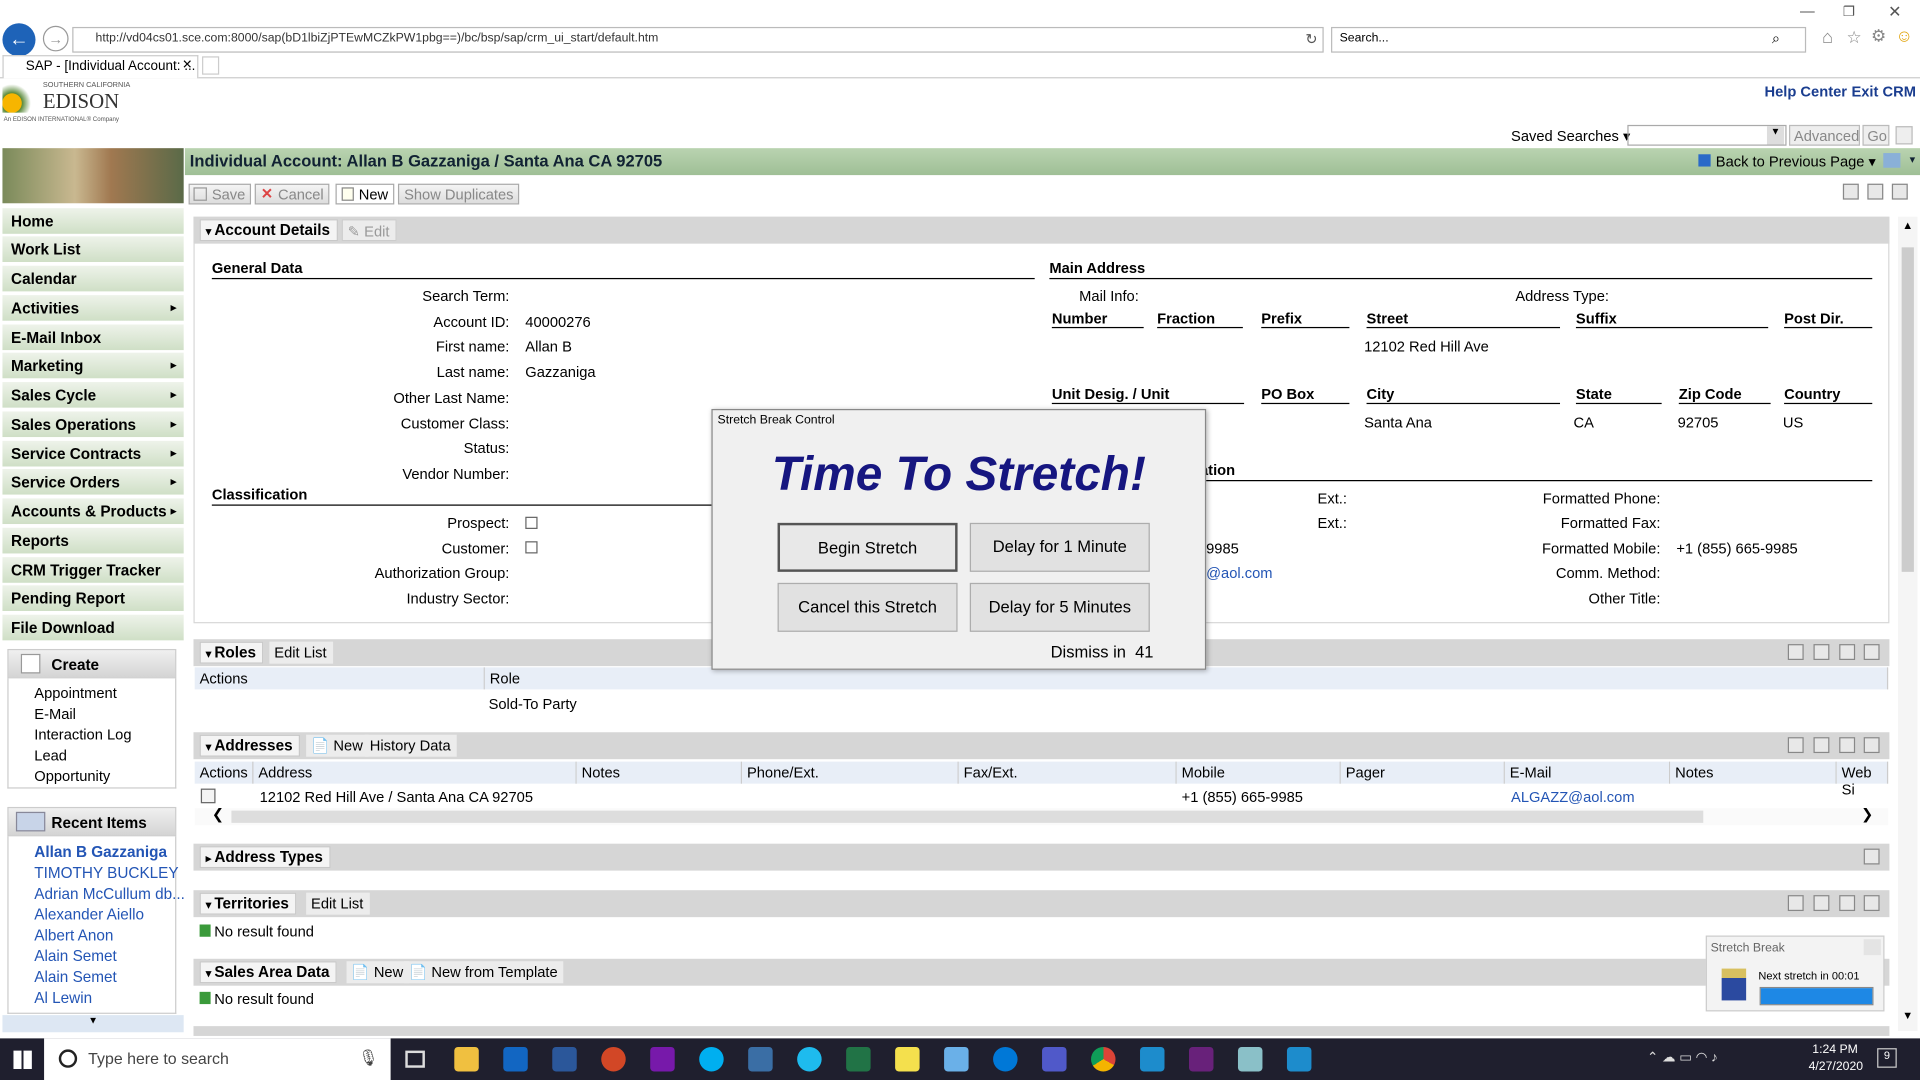 The width and height of the screenshot is (1920, 1080). I want to click on nav-item-marketing: Marketing ▸, so click(93, 366).